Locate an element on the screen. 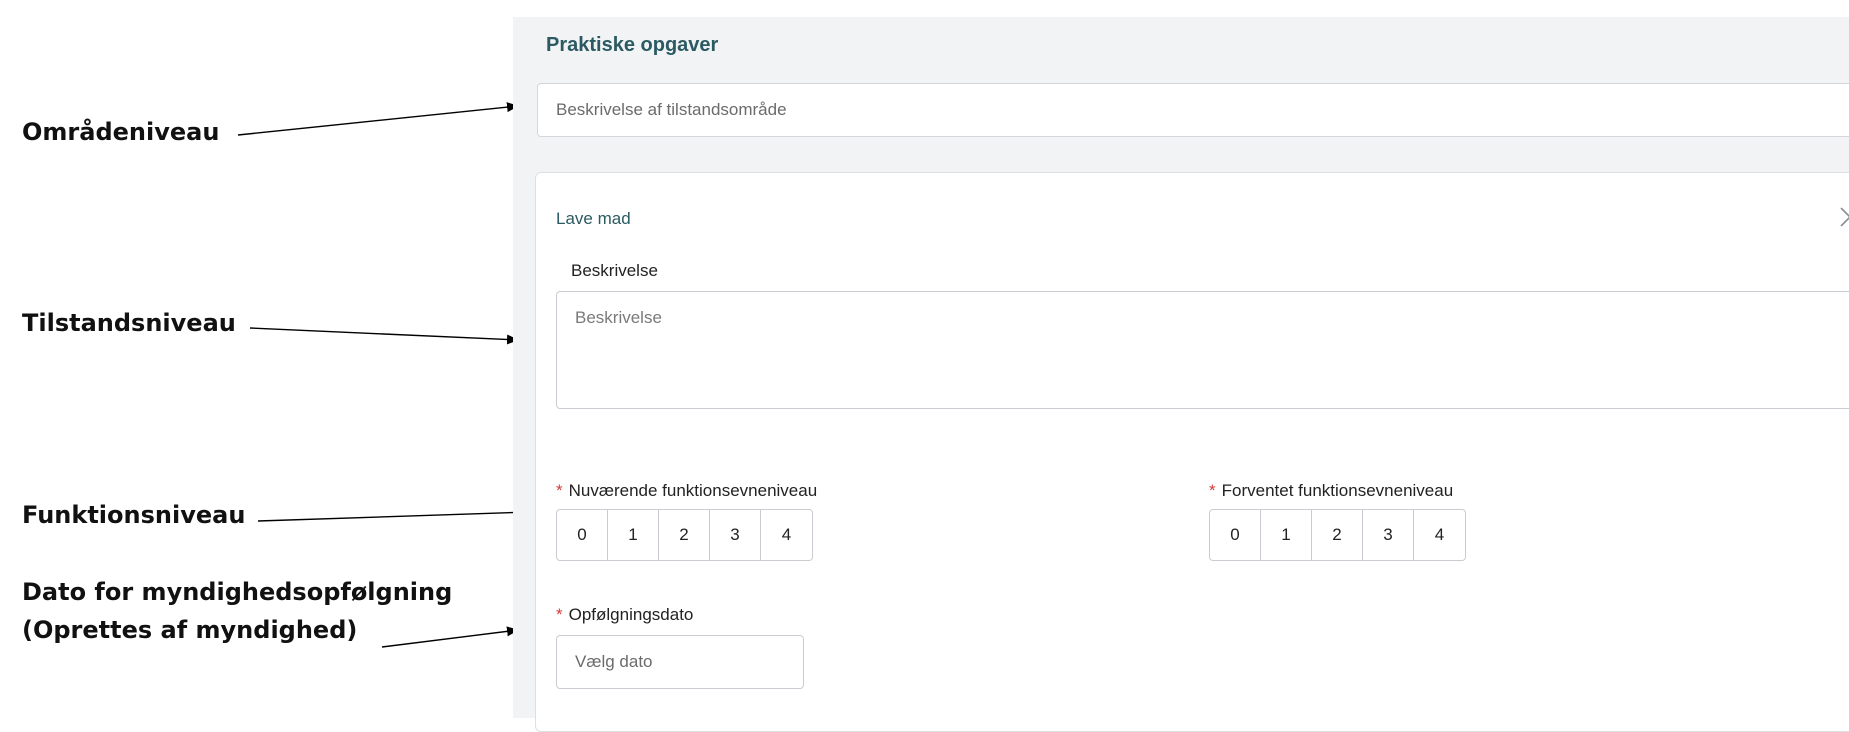 Image resolution: width=1849 pixels, height=732 pixels. current-level-option-3: 3 is located at coordinates (735, 535).